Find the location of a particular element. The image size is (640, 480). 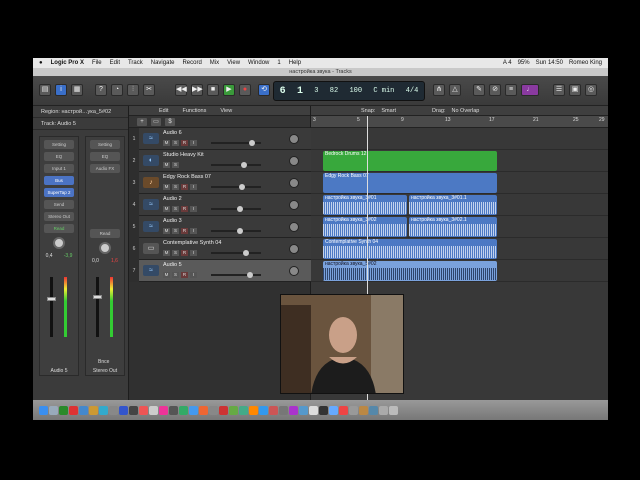

notepad-icon: ▣ is located at coordinates (575, 90).